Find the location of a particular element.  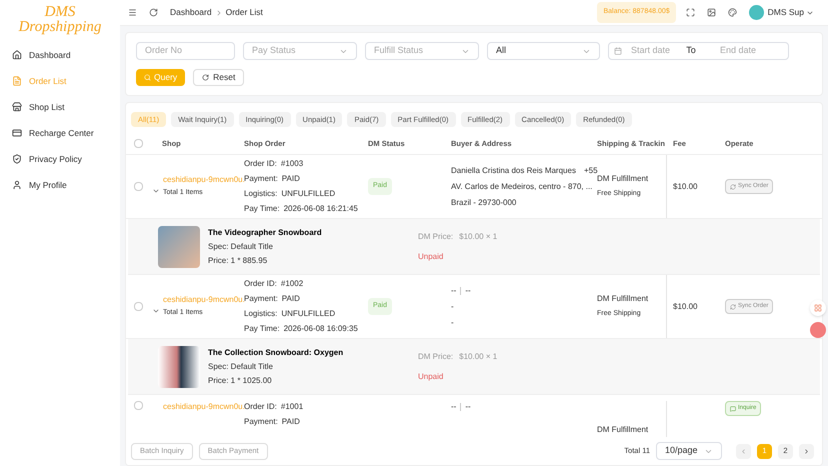

avatar is located at coordinates (756, 12).